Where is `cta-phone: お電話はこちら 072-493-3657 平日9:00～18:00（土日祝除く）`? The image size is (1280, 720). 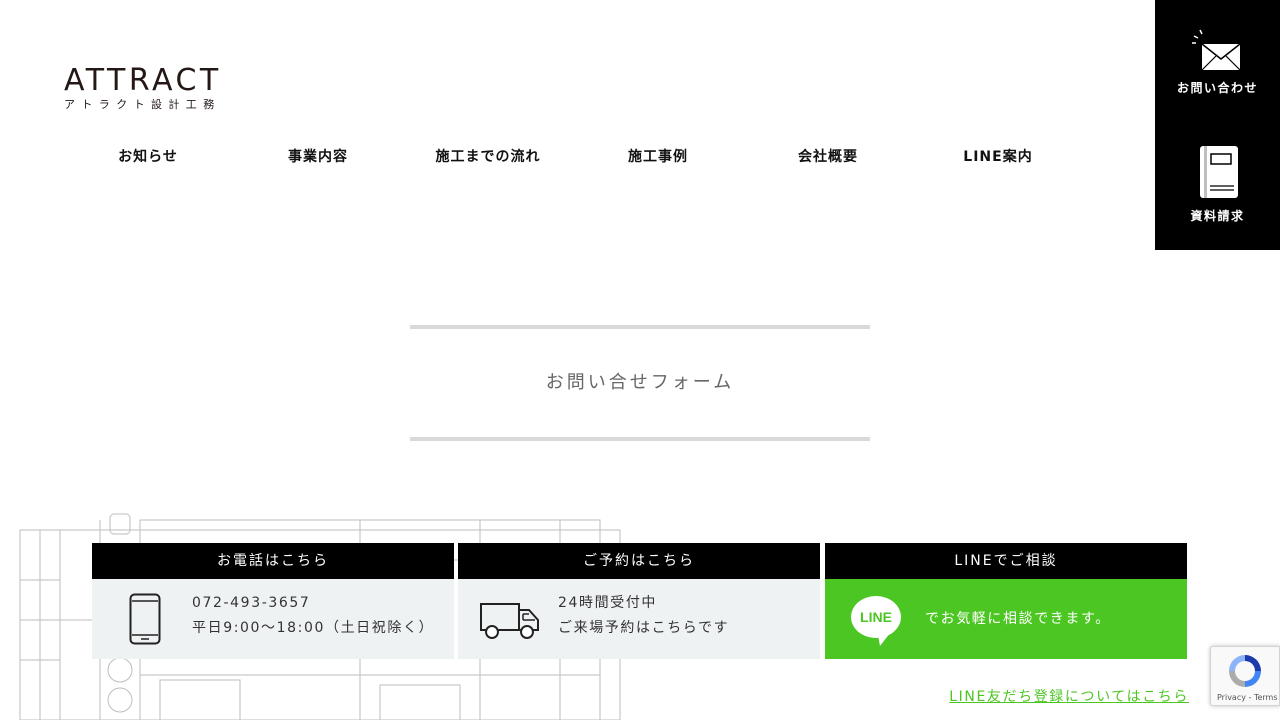 cta-phone: お電話はこちら 072-493-3657 平日9:00～18:00（土日祝除く） is located at coordinates (273, 601).